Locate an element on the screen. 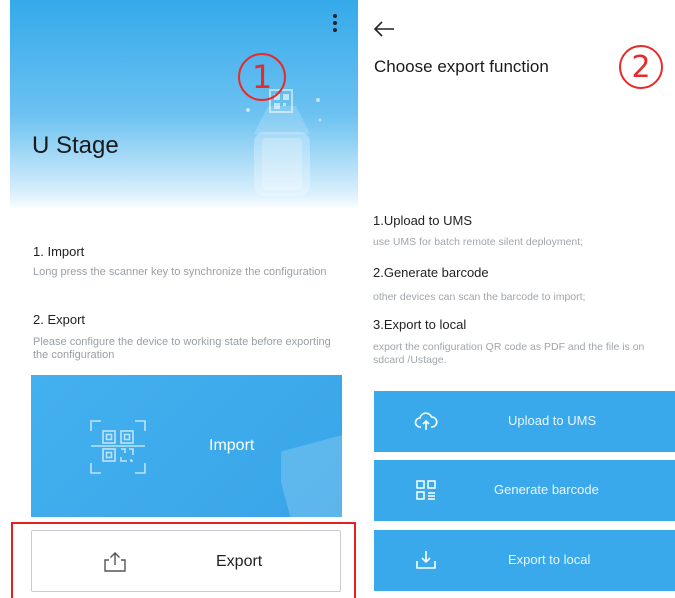 The height and width of the screenshot is (598, 675). cloud-upload-icon is located at coordinates (426, 421).